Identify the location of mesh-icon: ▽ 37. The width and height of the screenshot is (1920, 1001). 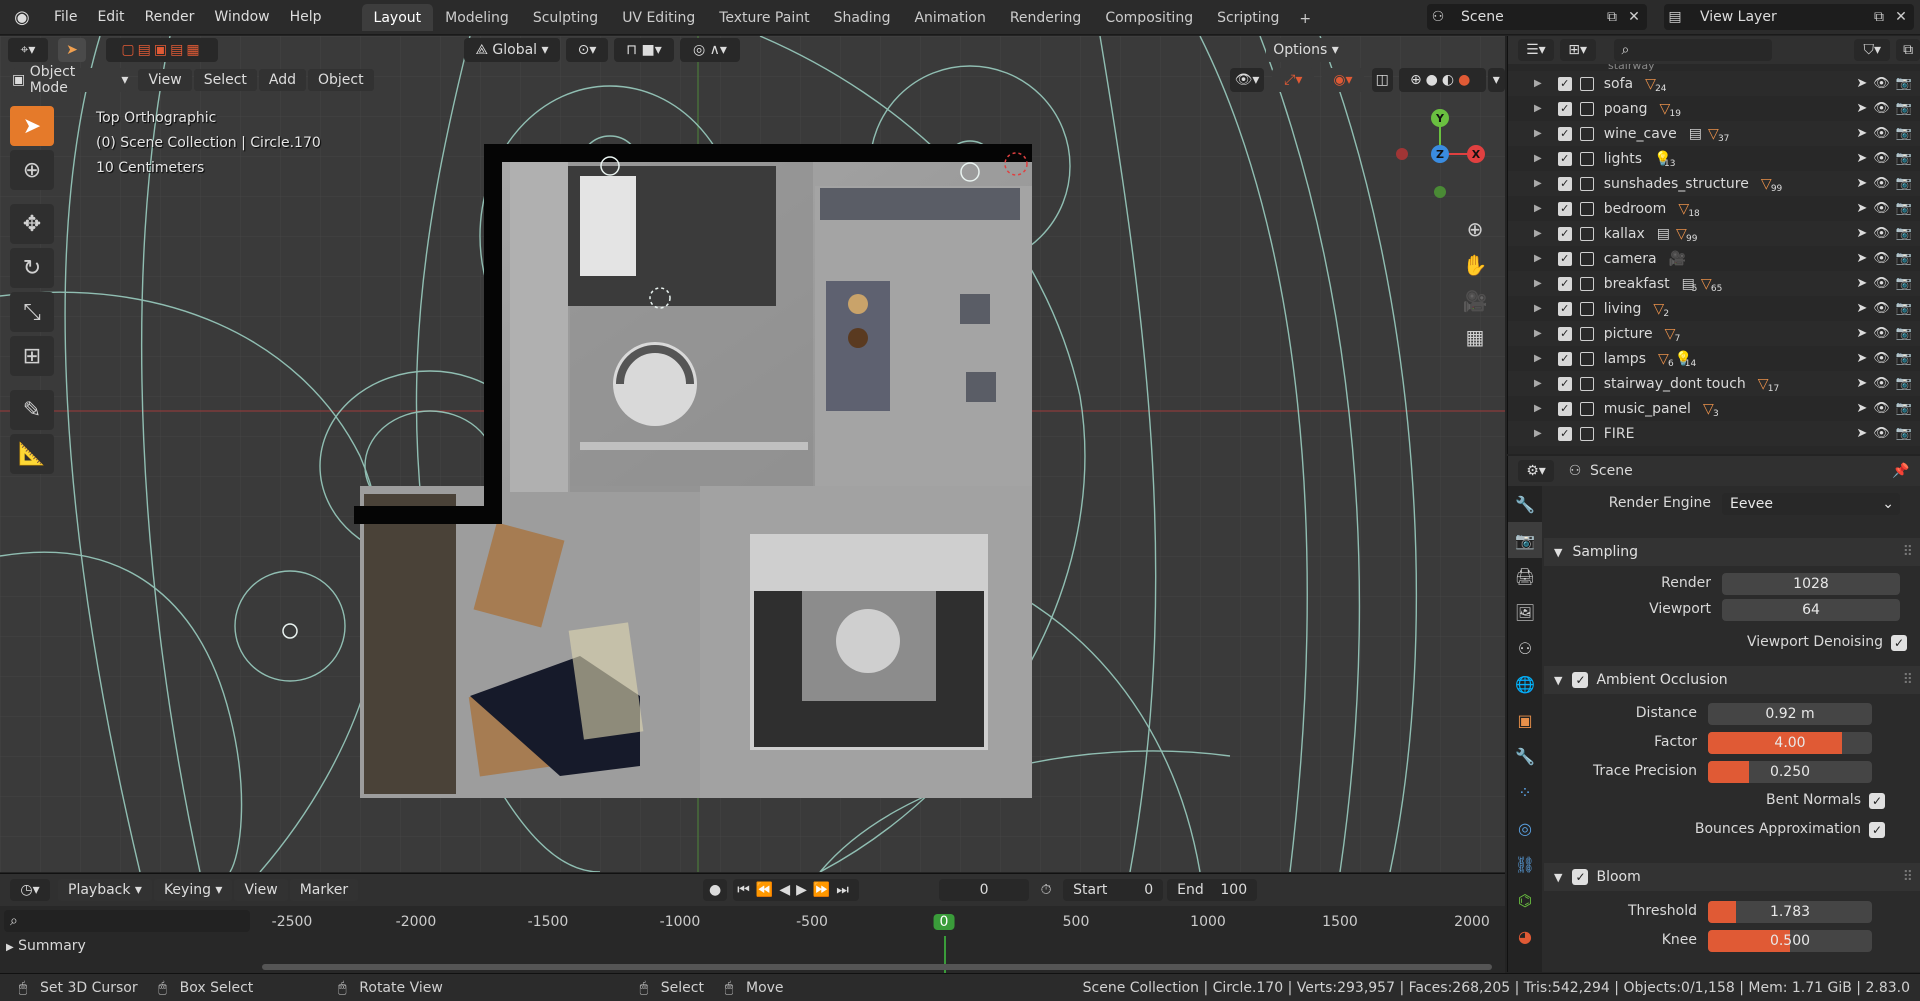
(1718, 135).